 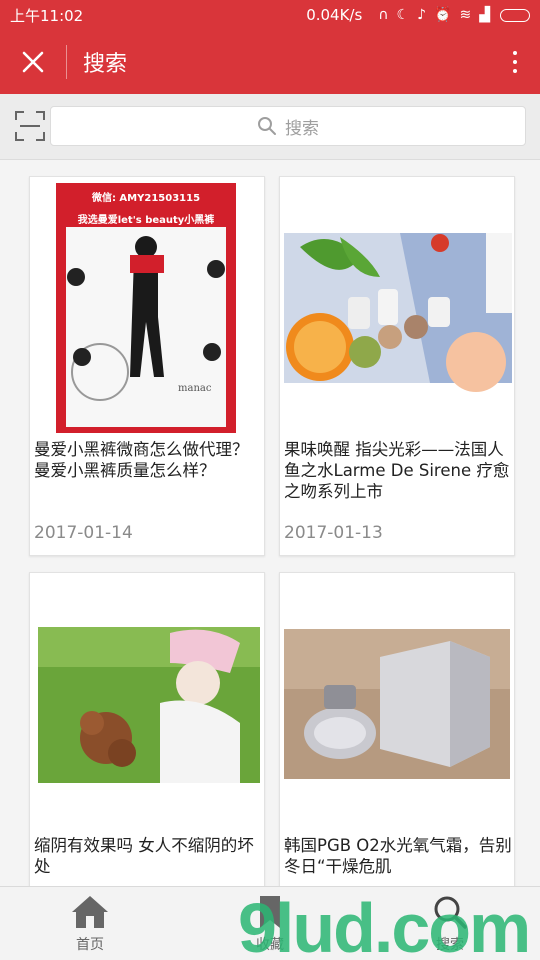 What do you see at coordinates (66, 62) in the screenshot?
I see `appbar-divider` at bounding box center [66, 62].